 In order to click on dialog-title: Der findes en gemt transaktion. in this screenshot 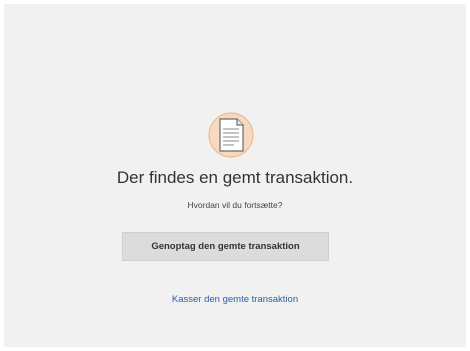, I will do `click(235, 177)`.